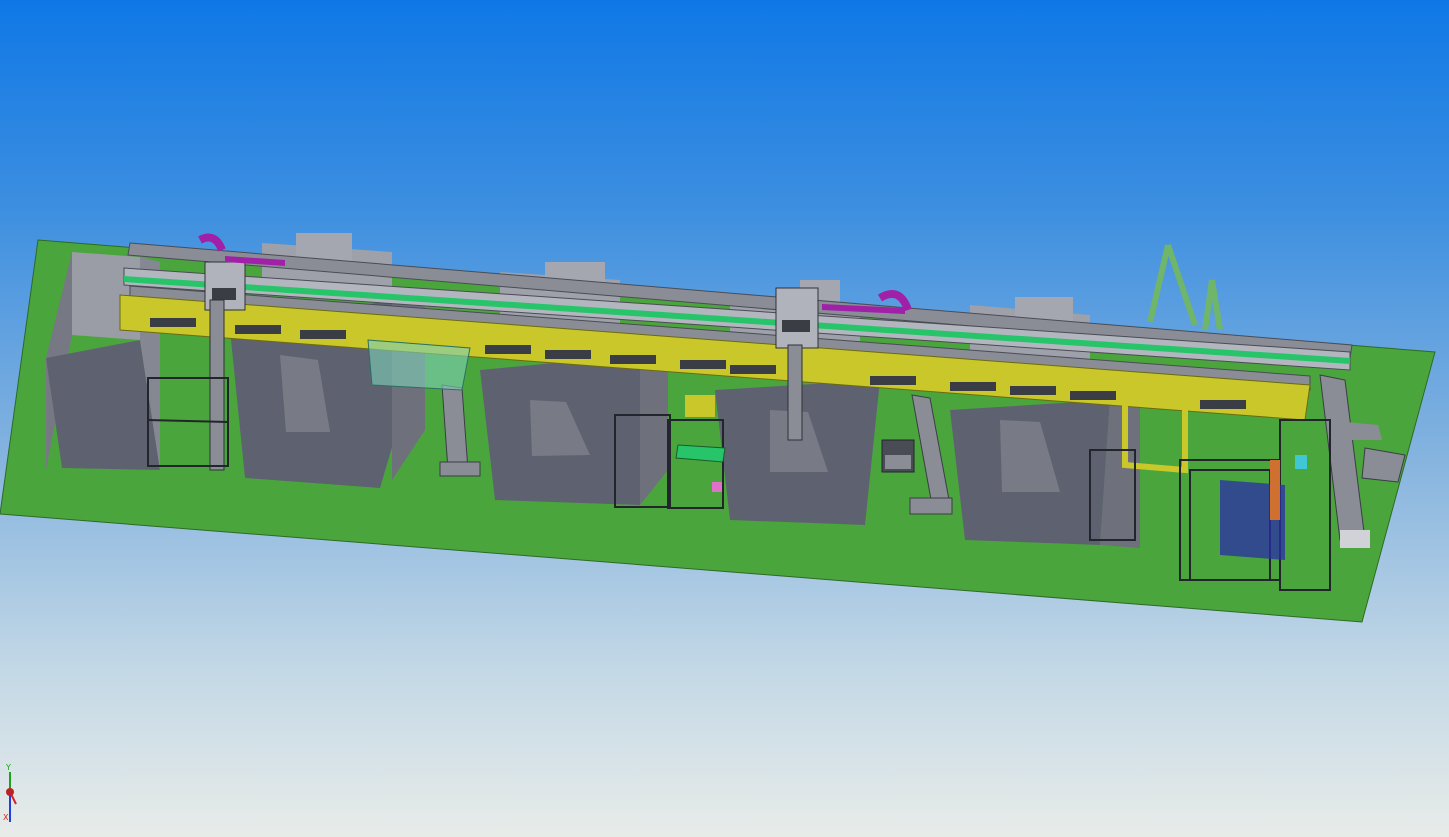  I want to click on triad-origin, so click(10, 792).